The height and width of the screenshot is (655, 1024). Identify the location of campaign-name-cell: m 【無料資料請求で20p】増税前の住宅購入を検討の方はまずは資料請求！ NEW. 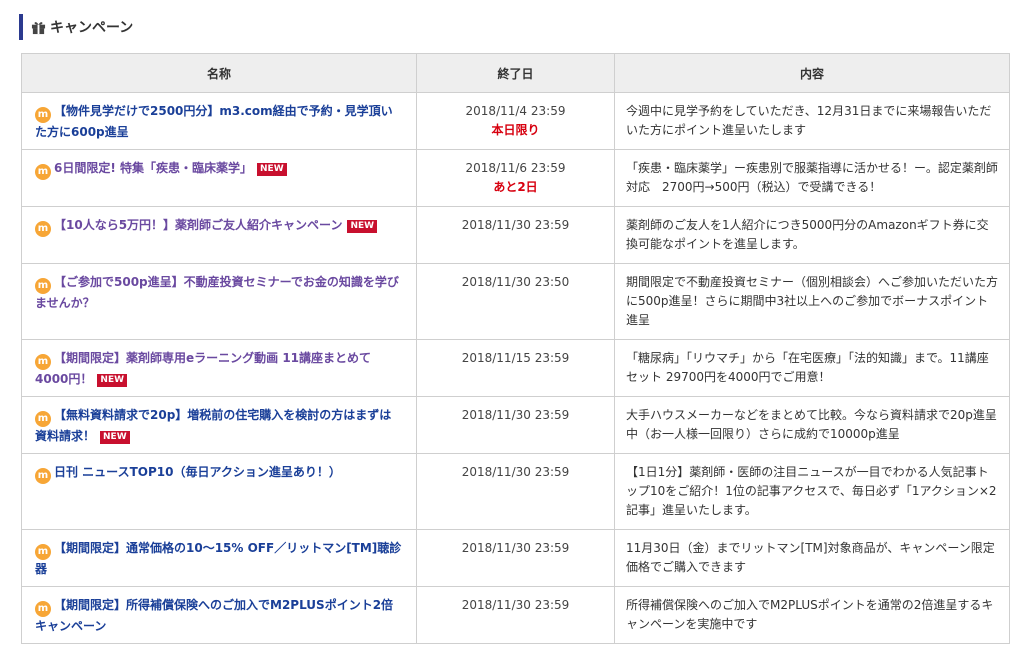
(219, 425).